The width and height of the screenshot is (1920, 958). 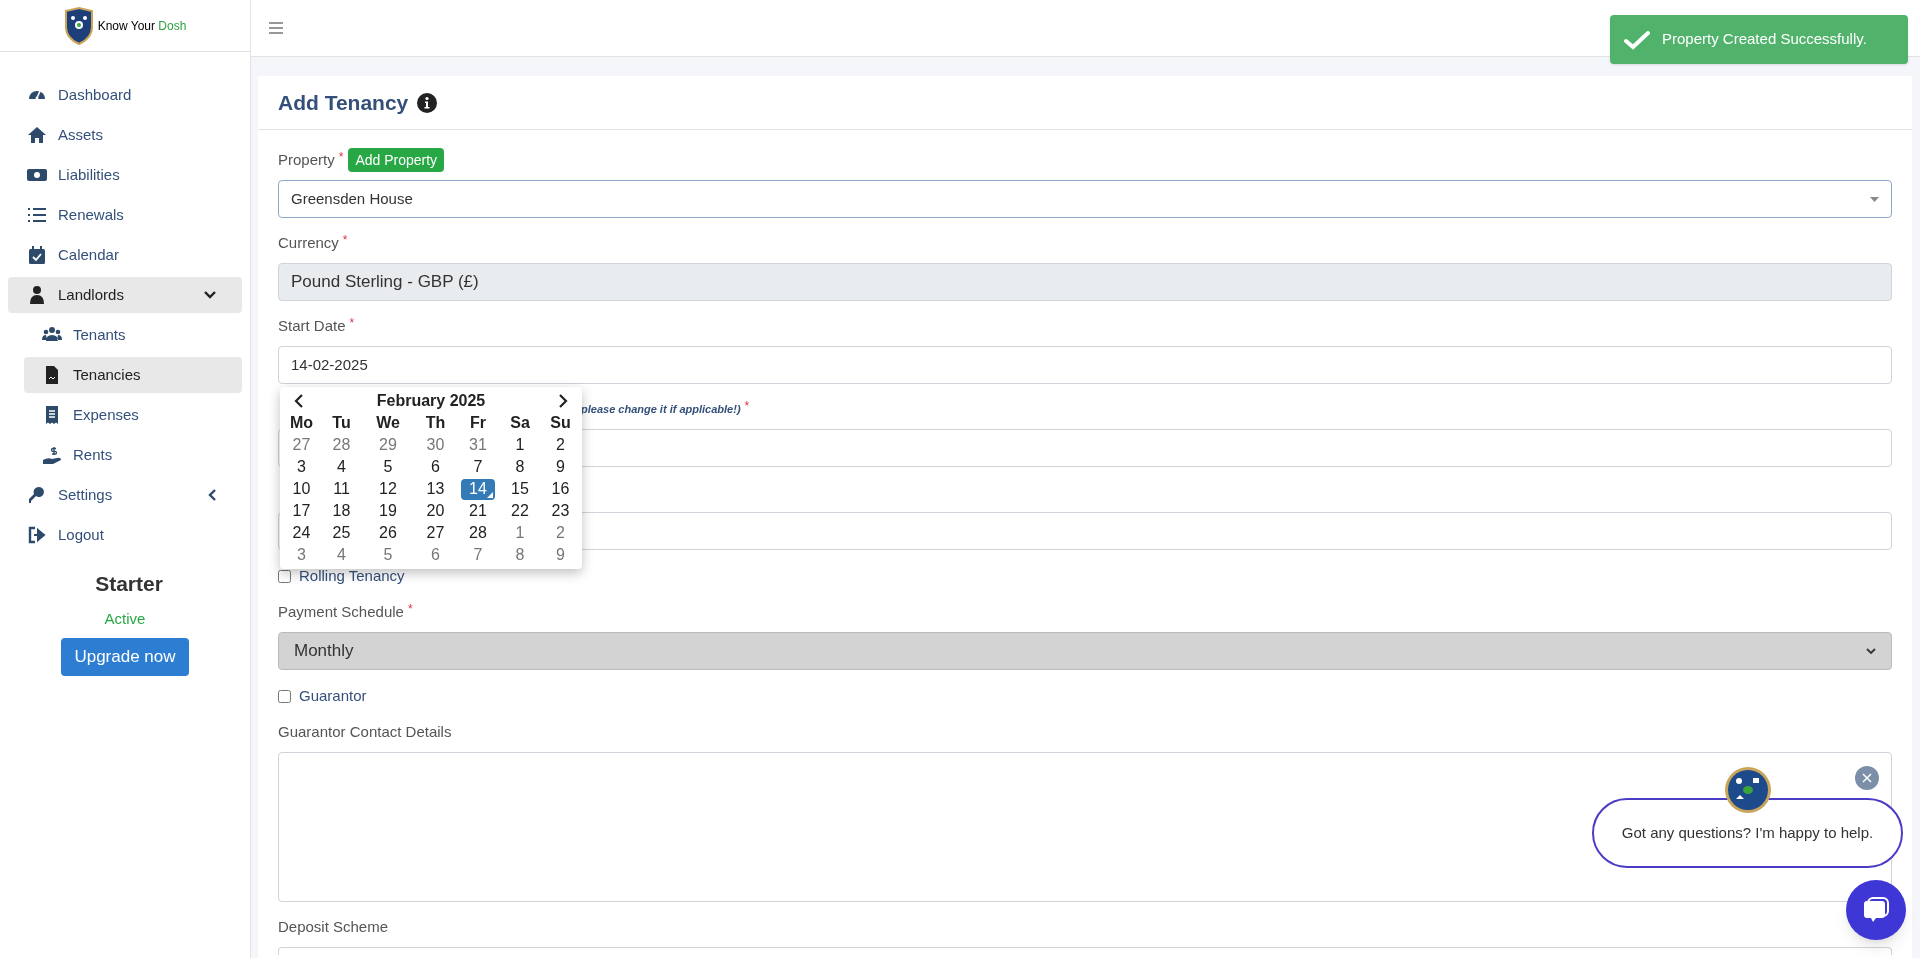 I want to click on weekday-label: Su, so click(x=560, y=423).